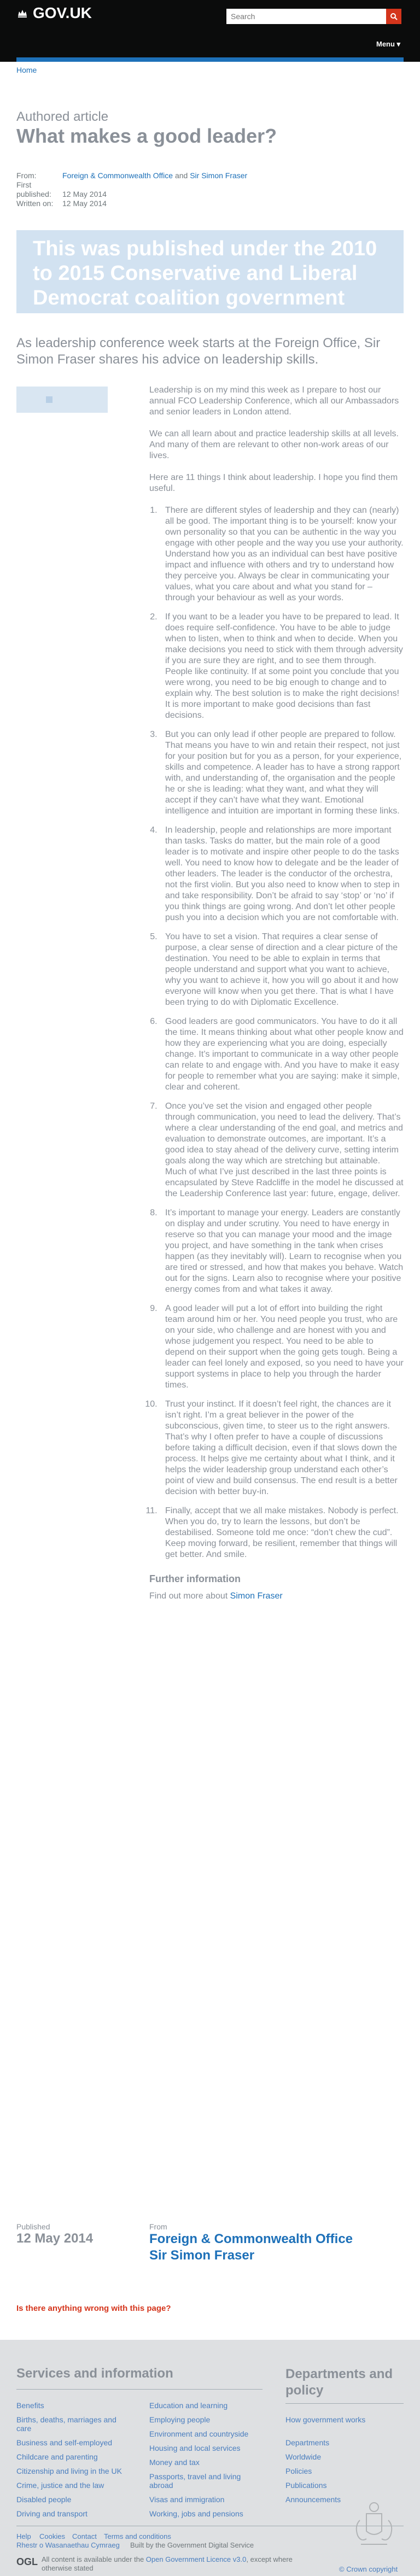  What do you see at coordinates (251, 2239) in the screenshot?
I see `from-fco-link: Foreign & Commonwealth Office` at bounding box center [251, 2239].